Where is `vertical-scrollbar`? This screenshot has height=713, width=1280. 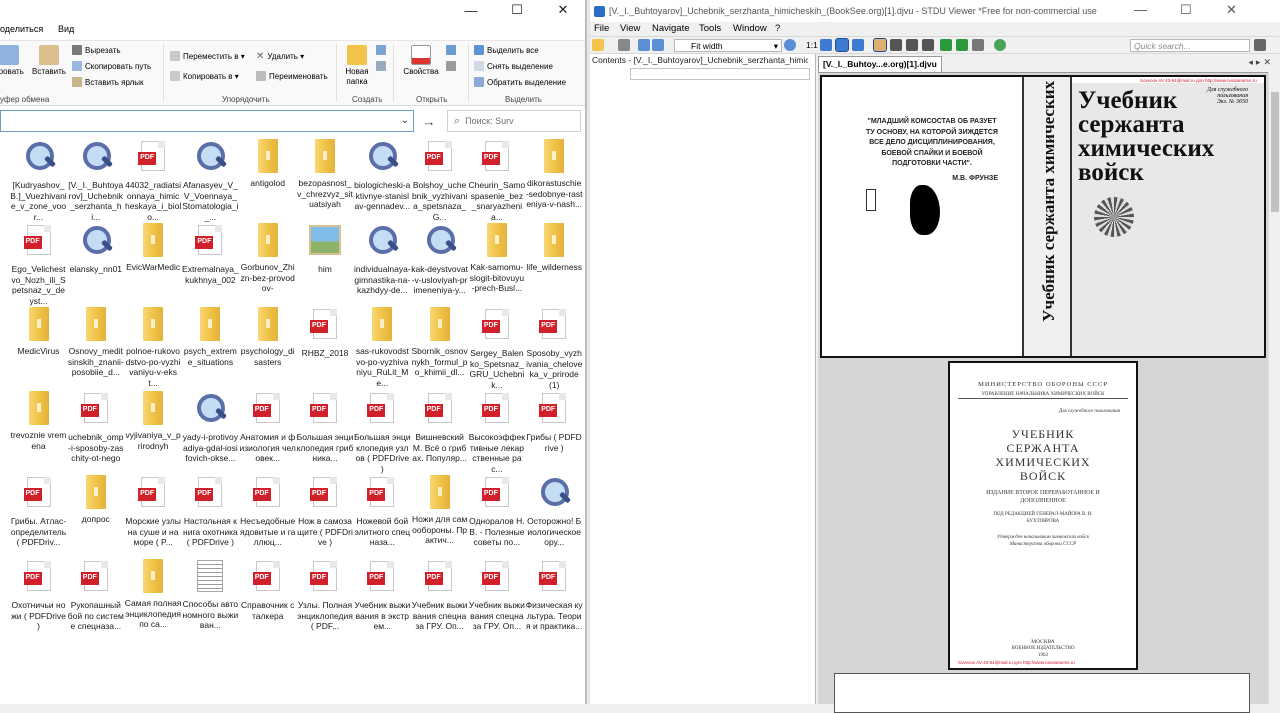
vertical-scrollbar is located at coordinates (1274, 388).